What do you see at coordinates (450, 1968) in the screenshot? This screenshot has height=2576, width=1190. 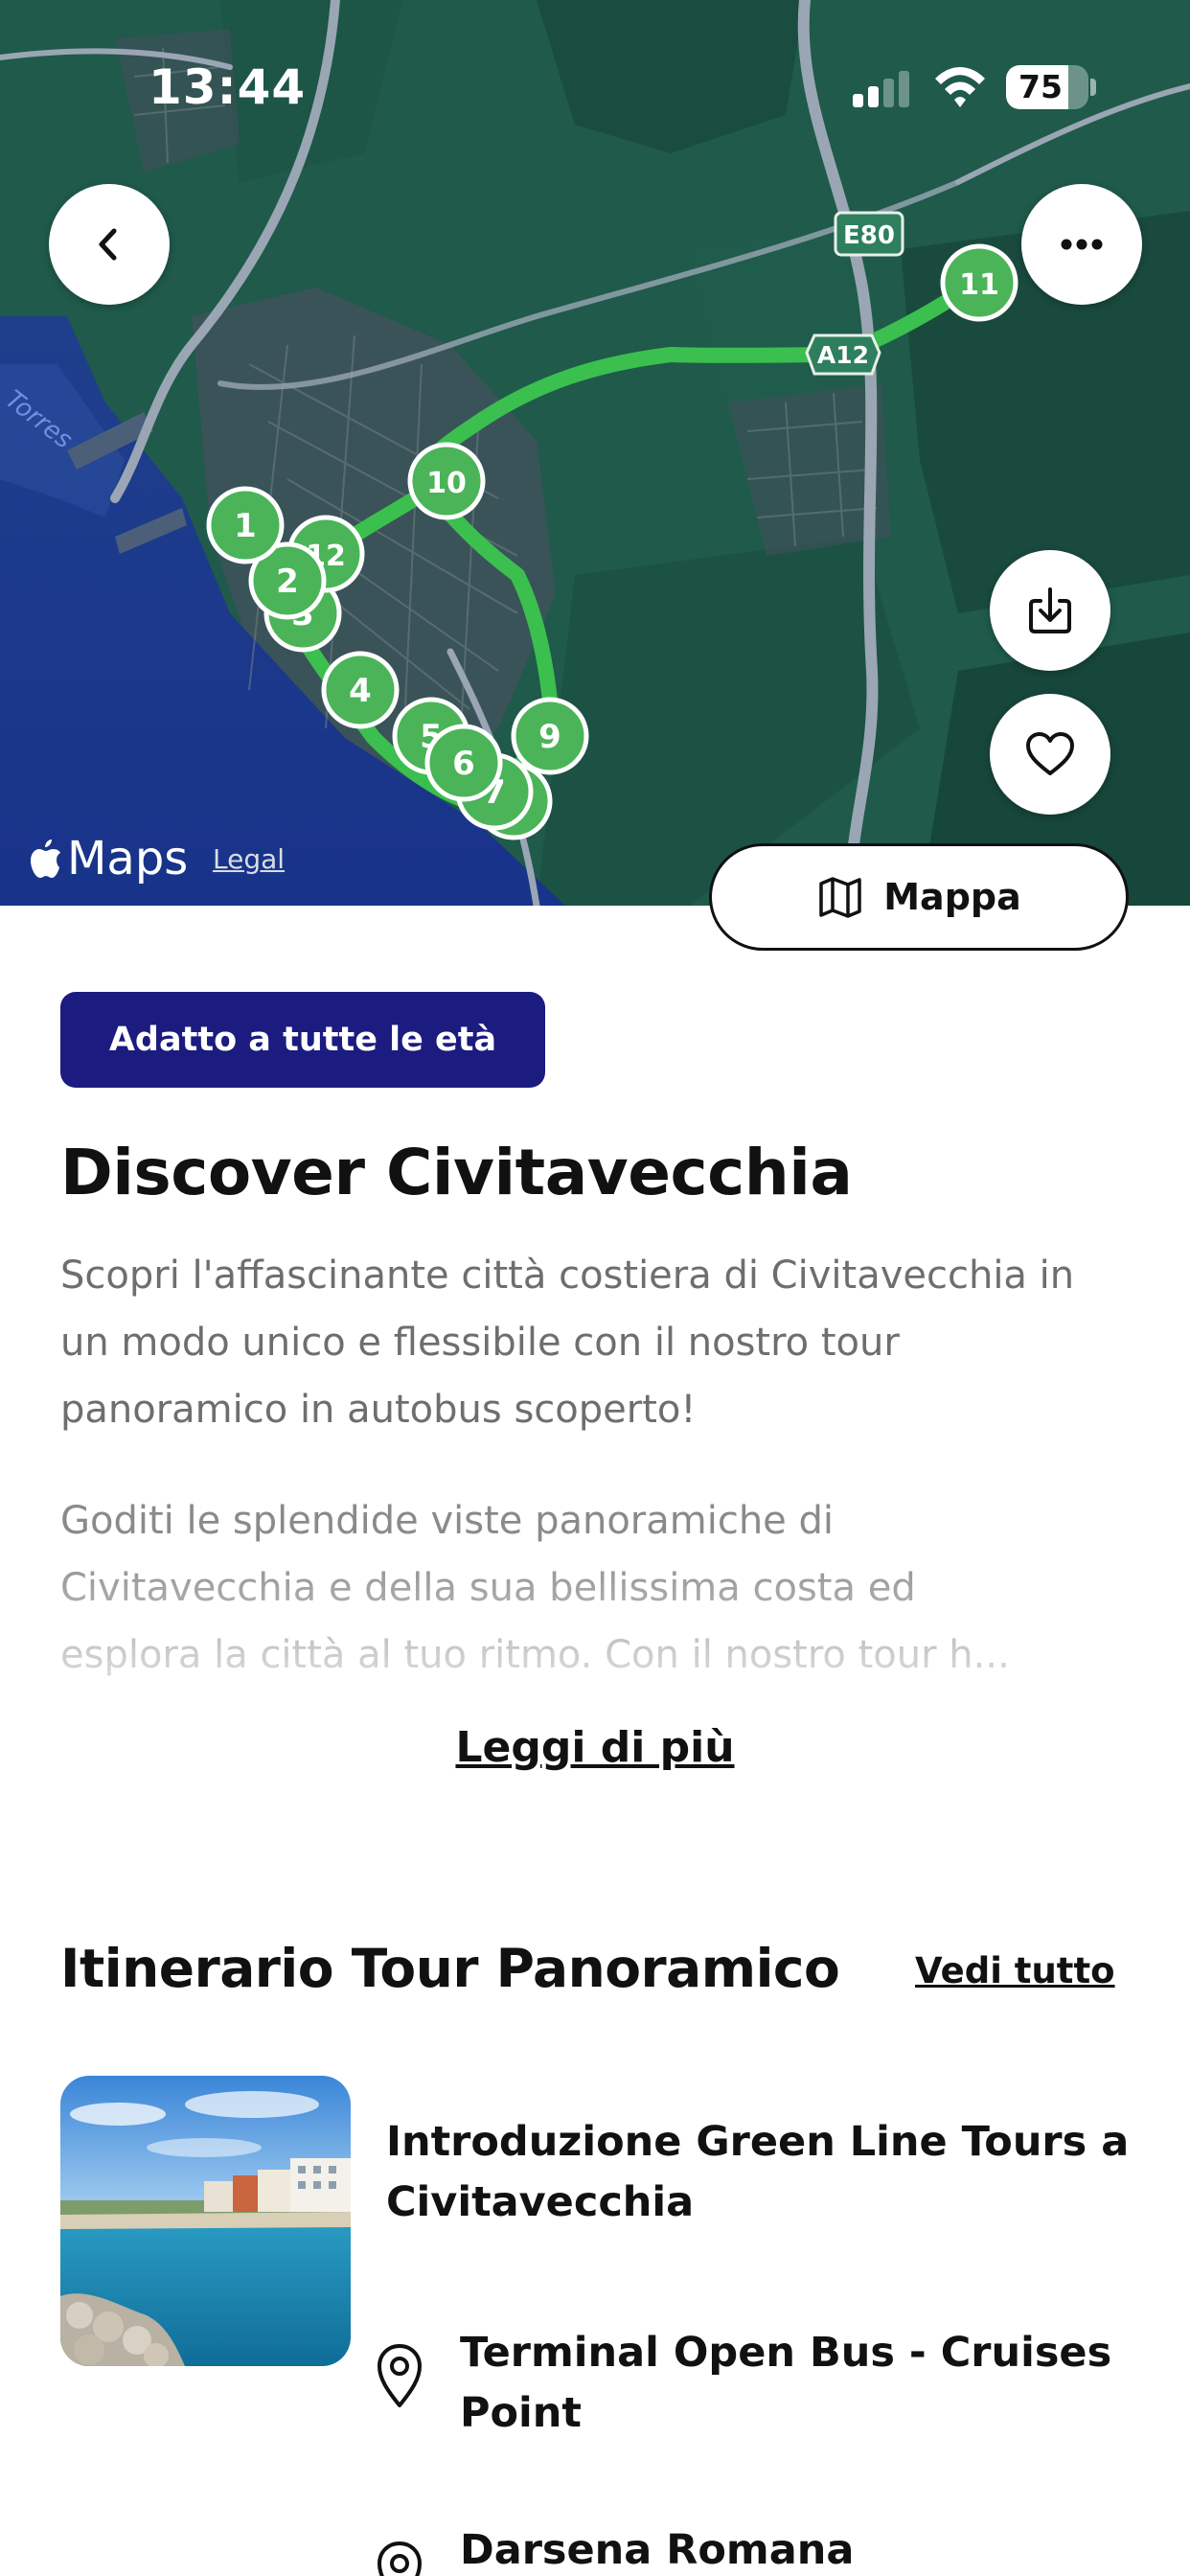 I see `itinerary-section-title: Itinerario Tour Panoramico` at bounding box center [450, 1968].